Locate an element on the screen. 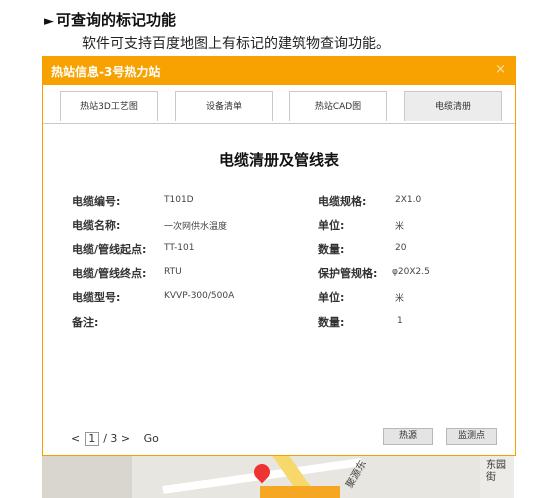 The height and width of the screenshot is (498, 558). cable-start-value: TT-101 is located at coordinates (179, 248).